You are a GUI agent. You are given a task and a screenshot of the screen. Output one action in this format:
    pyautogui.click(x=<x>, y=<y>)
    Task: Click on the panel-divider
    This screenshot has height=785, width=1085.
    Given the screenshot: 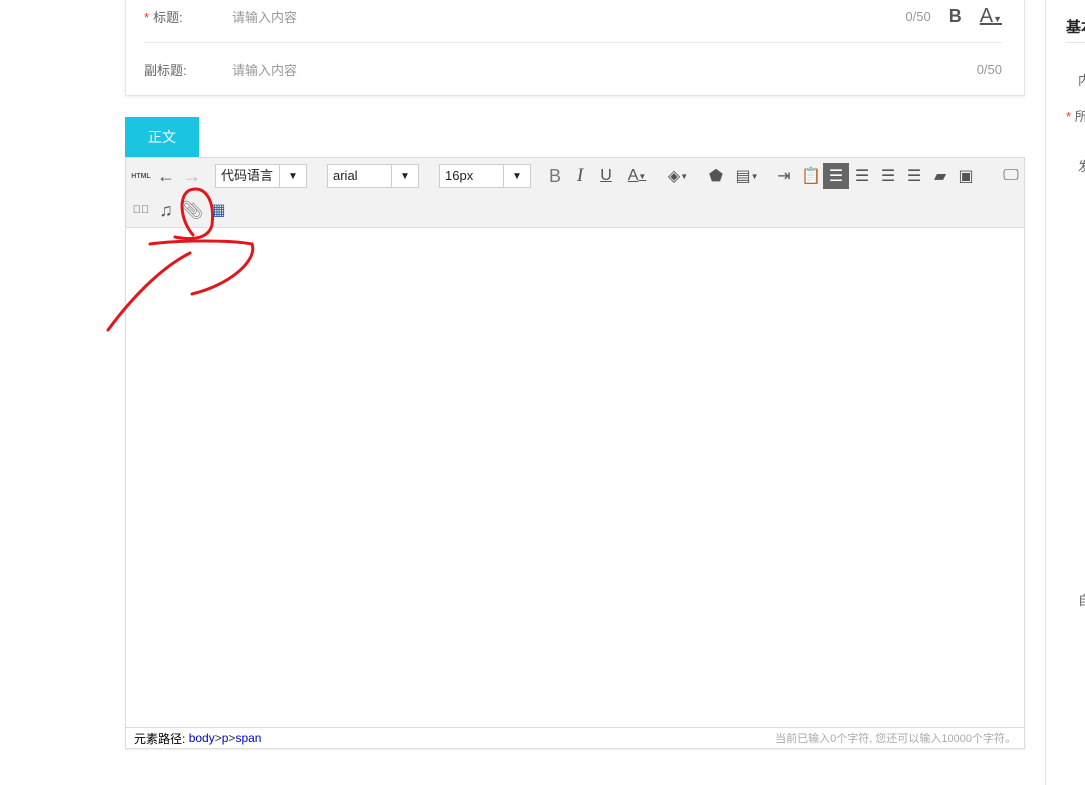 What is the action you would take?
    pyautogui.click(x=1075, y=42)
    